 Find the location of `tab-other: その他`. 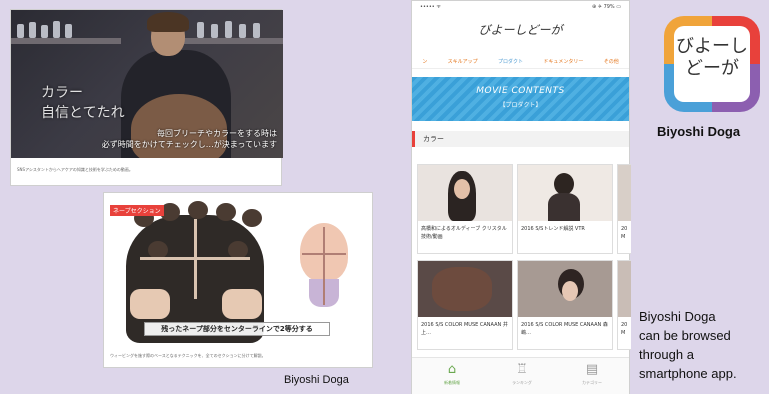

tab-other: その他 is located at coordinates (611, 61).